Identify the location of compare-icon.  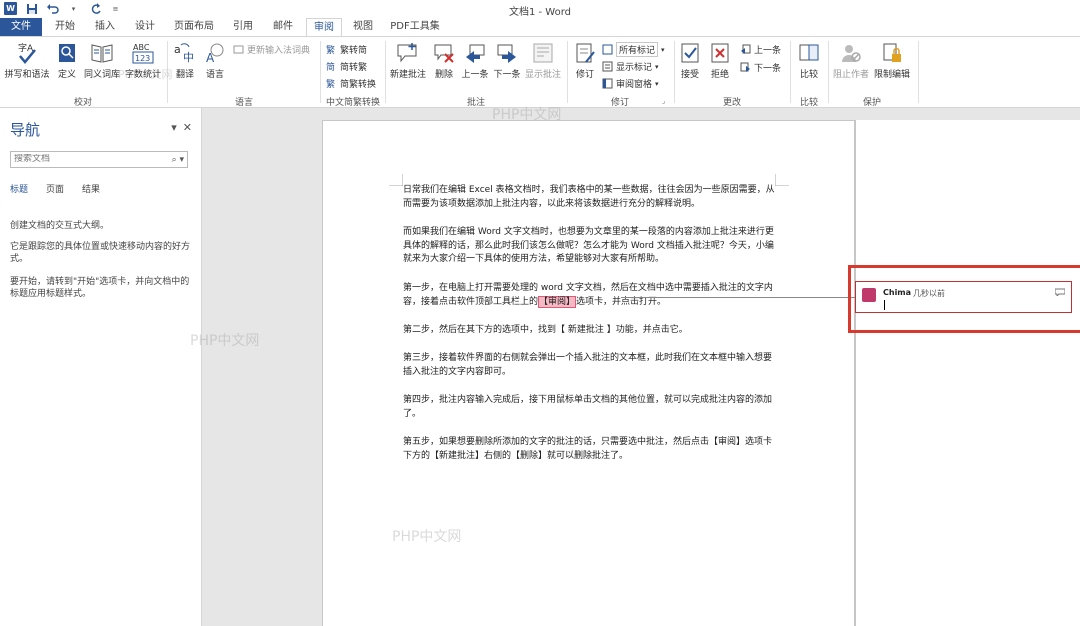
(809, 53).